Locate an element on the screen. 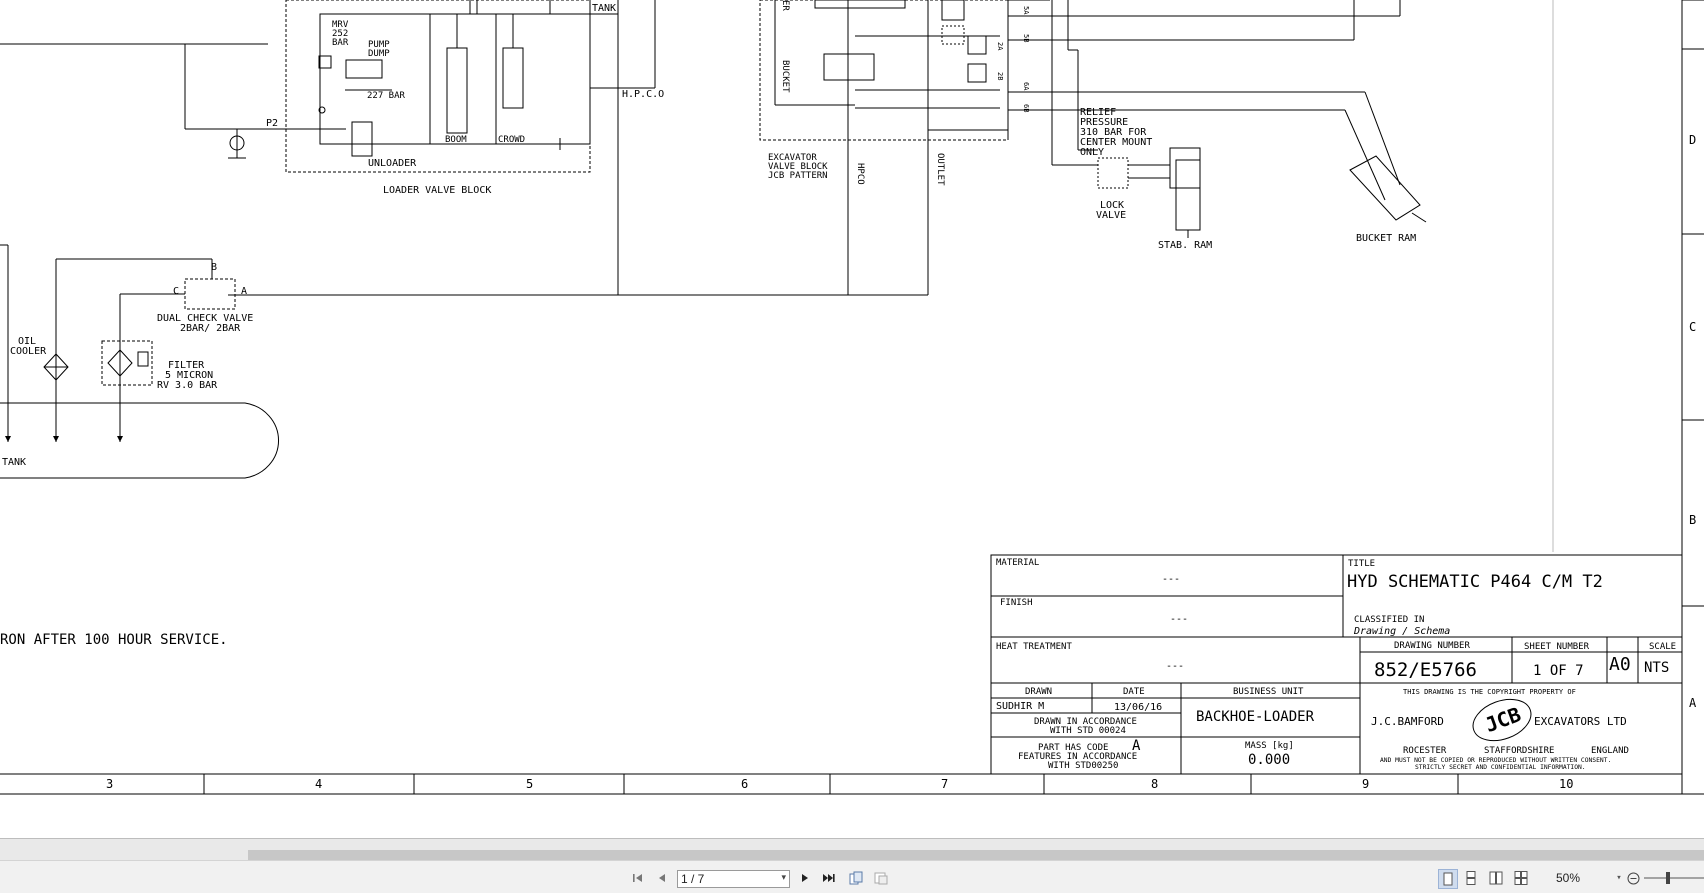 Image resolution: width=1704 pixels, height=893 pixels. finish-value: --- is located at coordinates (1179, 619).